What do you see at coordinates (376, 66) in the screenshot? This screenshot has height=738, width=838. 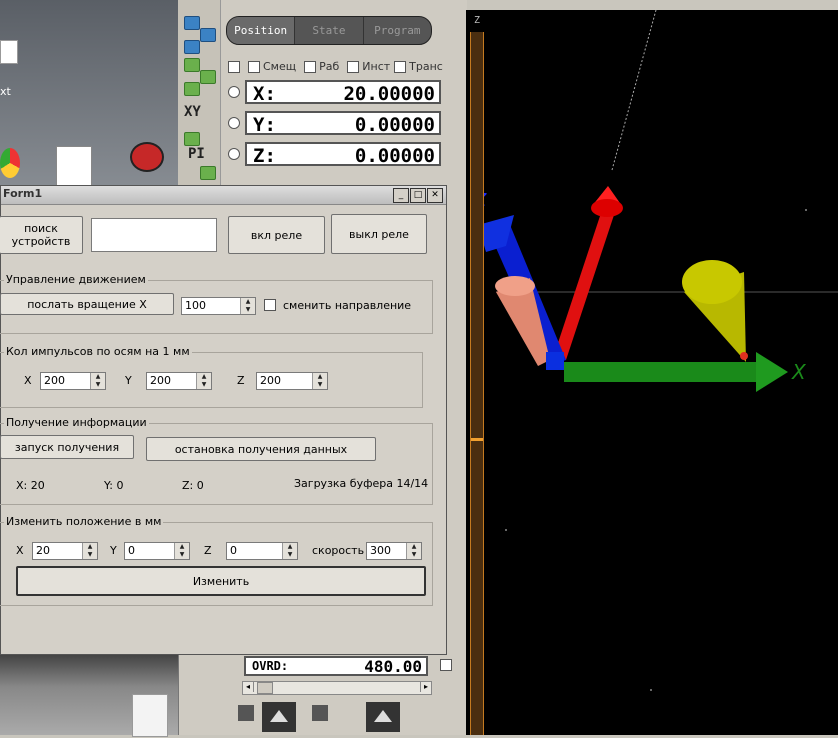 I see `tool-label: Инст` at bounding box center [376, 66].